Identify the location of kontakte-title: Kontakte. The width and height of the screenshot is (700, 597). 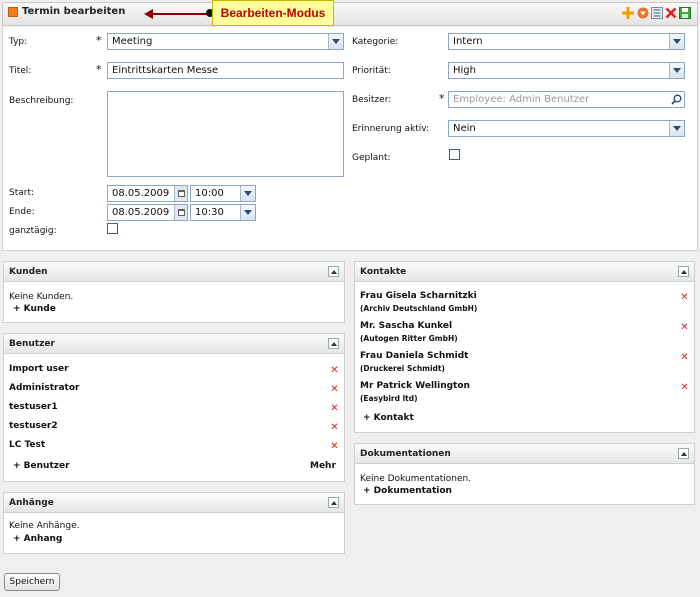
(383, 272).